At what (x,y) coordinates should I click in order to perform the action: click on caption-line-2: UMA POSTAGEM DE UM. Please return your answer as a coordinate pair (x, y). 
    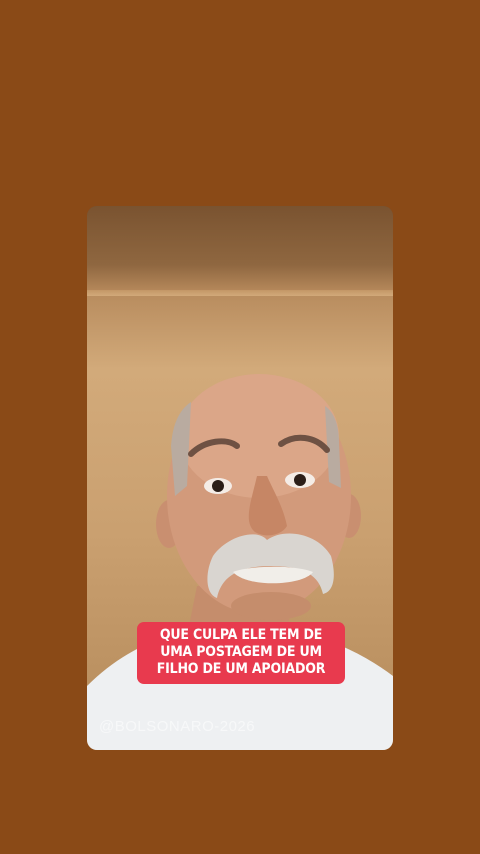
    Looking at the image, I should click on (241, 652).